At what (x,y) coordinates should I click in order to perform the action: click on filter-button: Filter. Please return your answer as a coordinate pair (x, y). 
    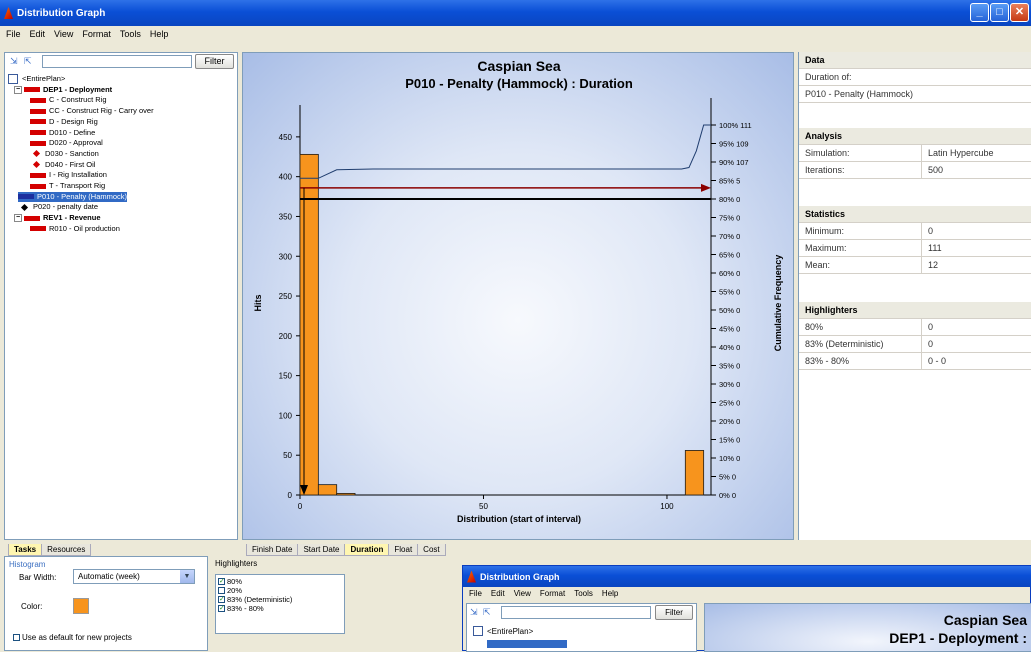
    Looking at the image, I should click on (214, 61).